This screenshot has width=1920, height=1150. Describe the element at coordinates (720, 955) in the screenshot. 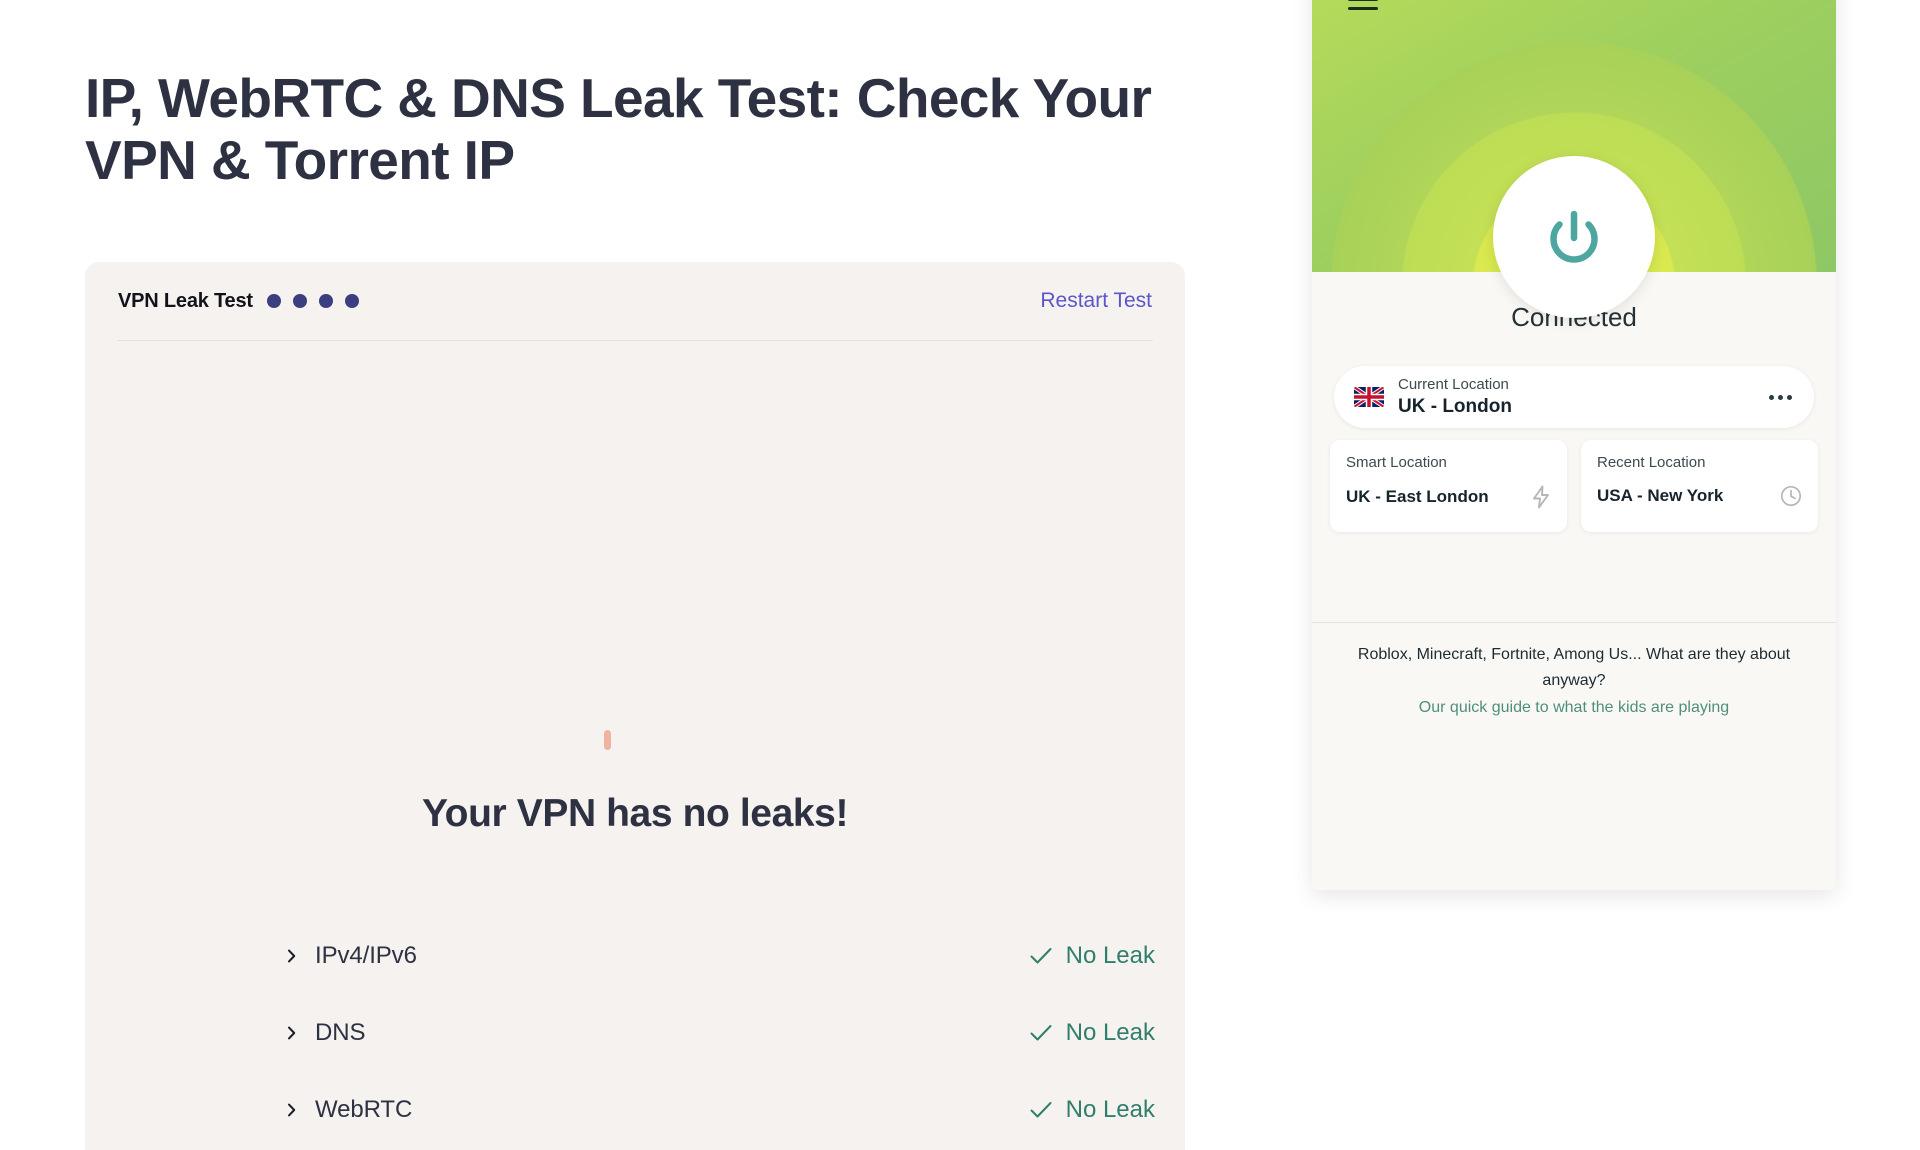

I see `table-row: IPv4/IPv6 No Leak` at that location.